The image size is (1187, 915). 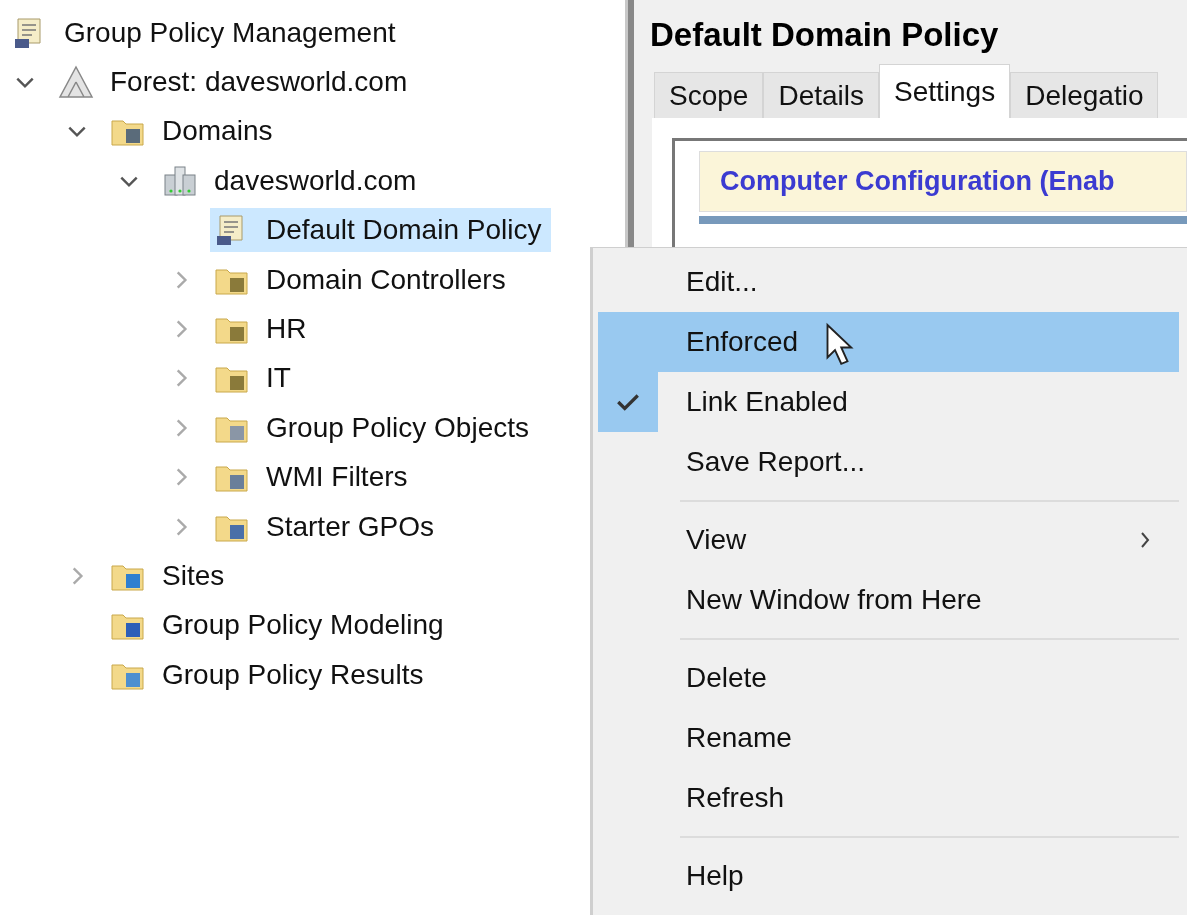 What do you see at coordinates (236, 82) in the screenshot?
I see `tree-item: Forest: davesworld.com` at bounding box center [236, 82].